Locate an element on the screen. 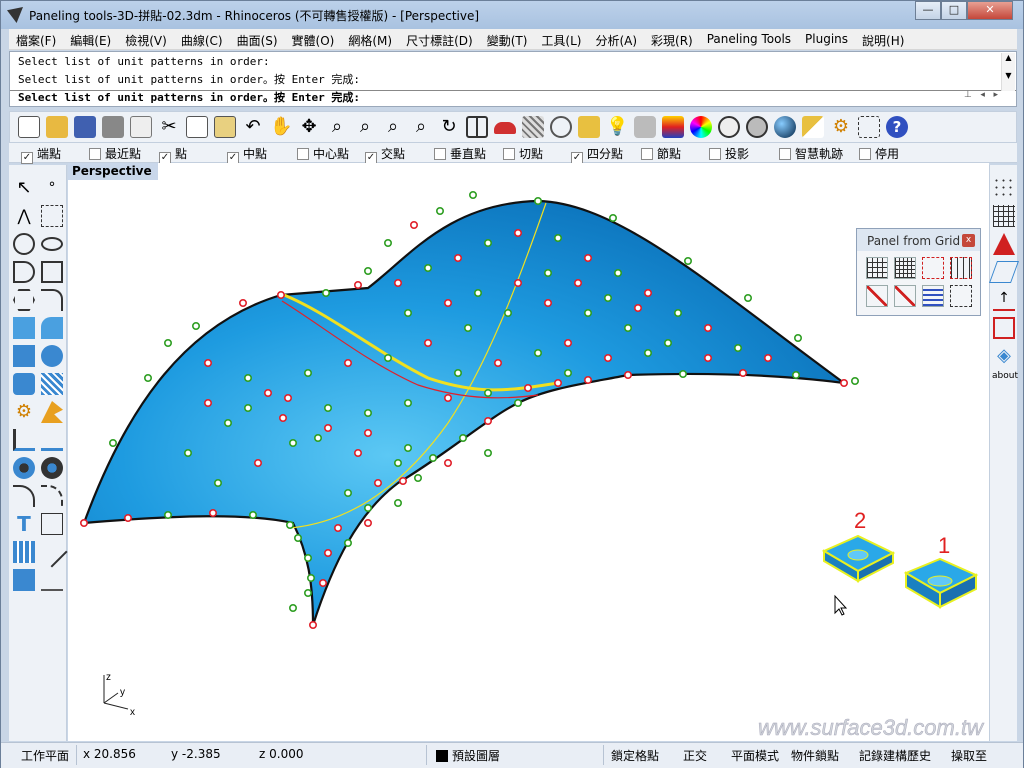  menu-mesh: 網格(M) is located at coordinates (370, 39).